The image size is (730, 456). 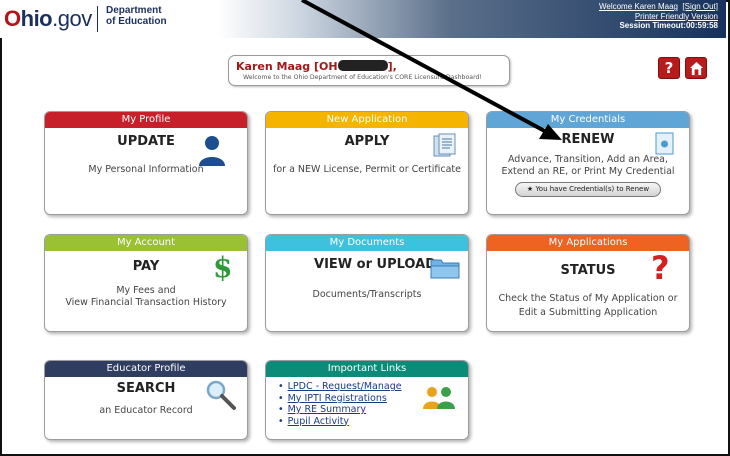 I want to click on department-label: Department of Education, so click(x=136, y=16).